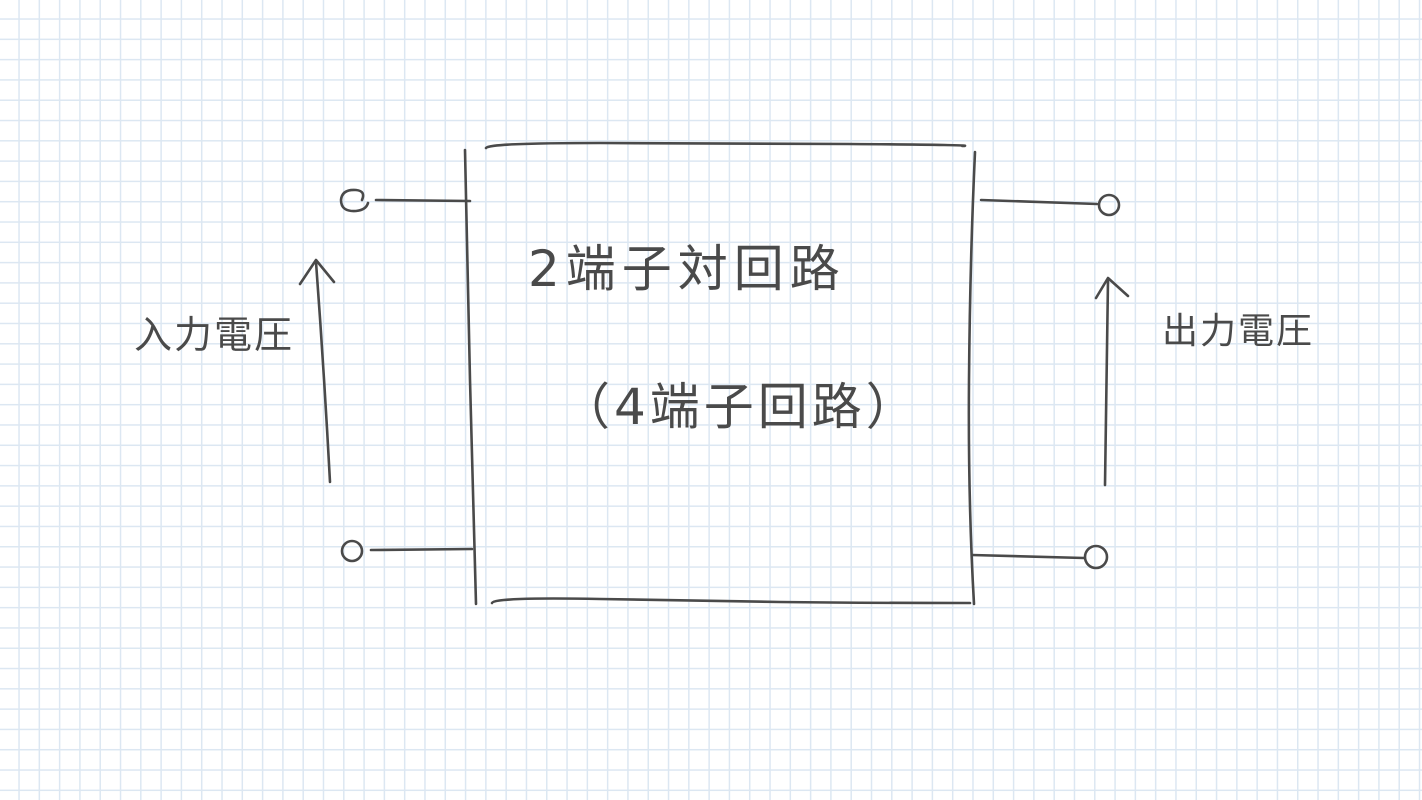 The image size is (1422, 800). I want to click on output-terminal-top, so click(1109, 205).